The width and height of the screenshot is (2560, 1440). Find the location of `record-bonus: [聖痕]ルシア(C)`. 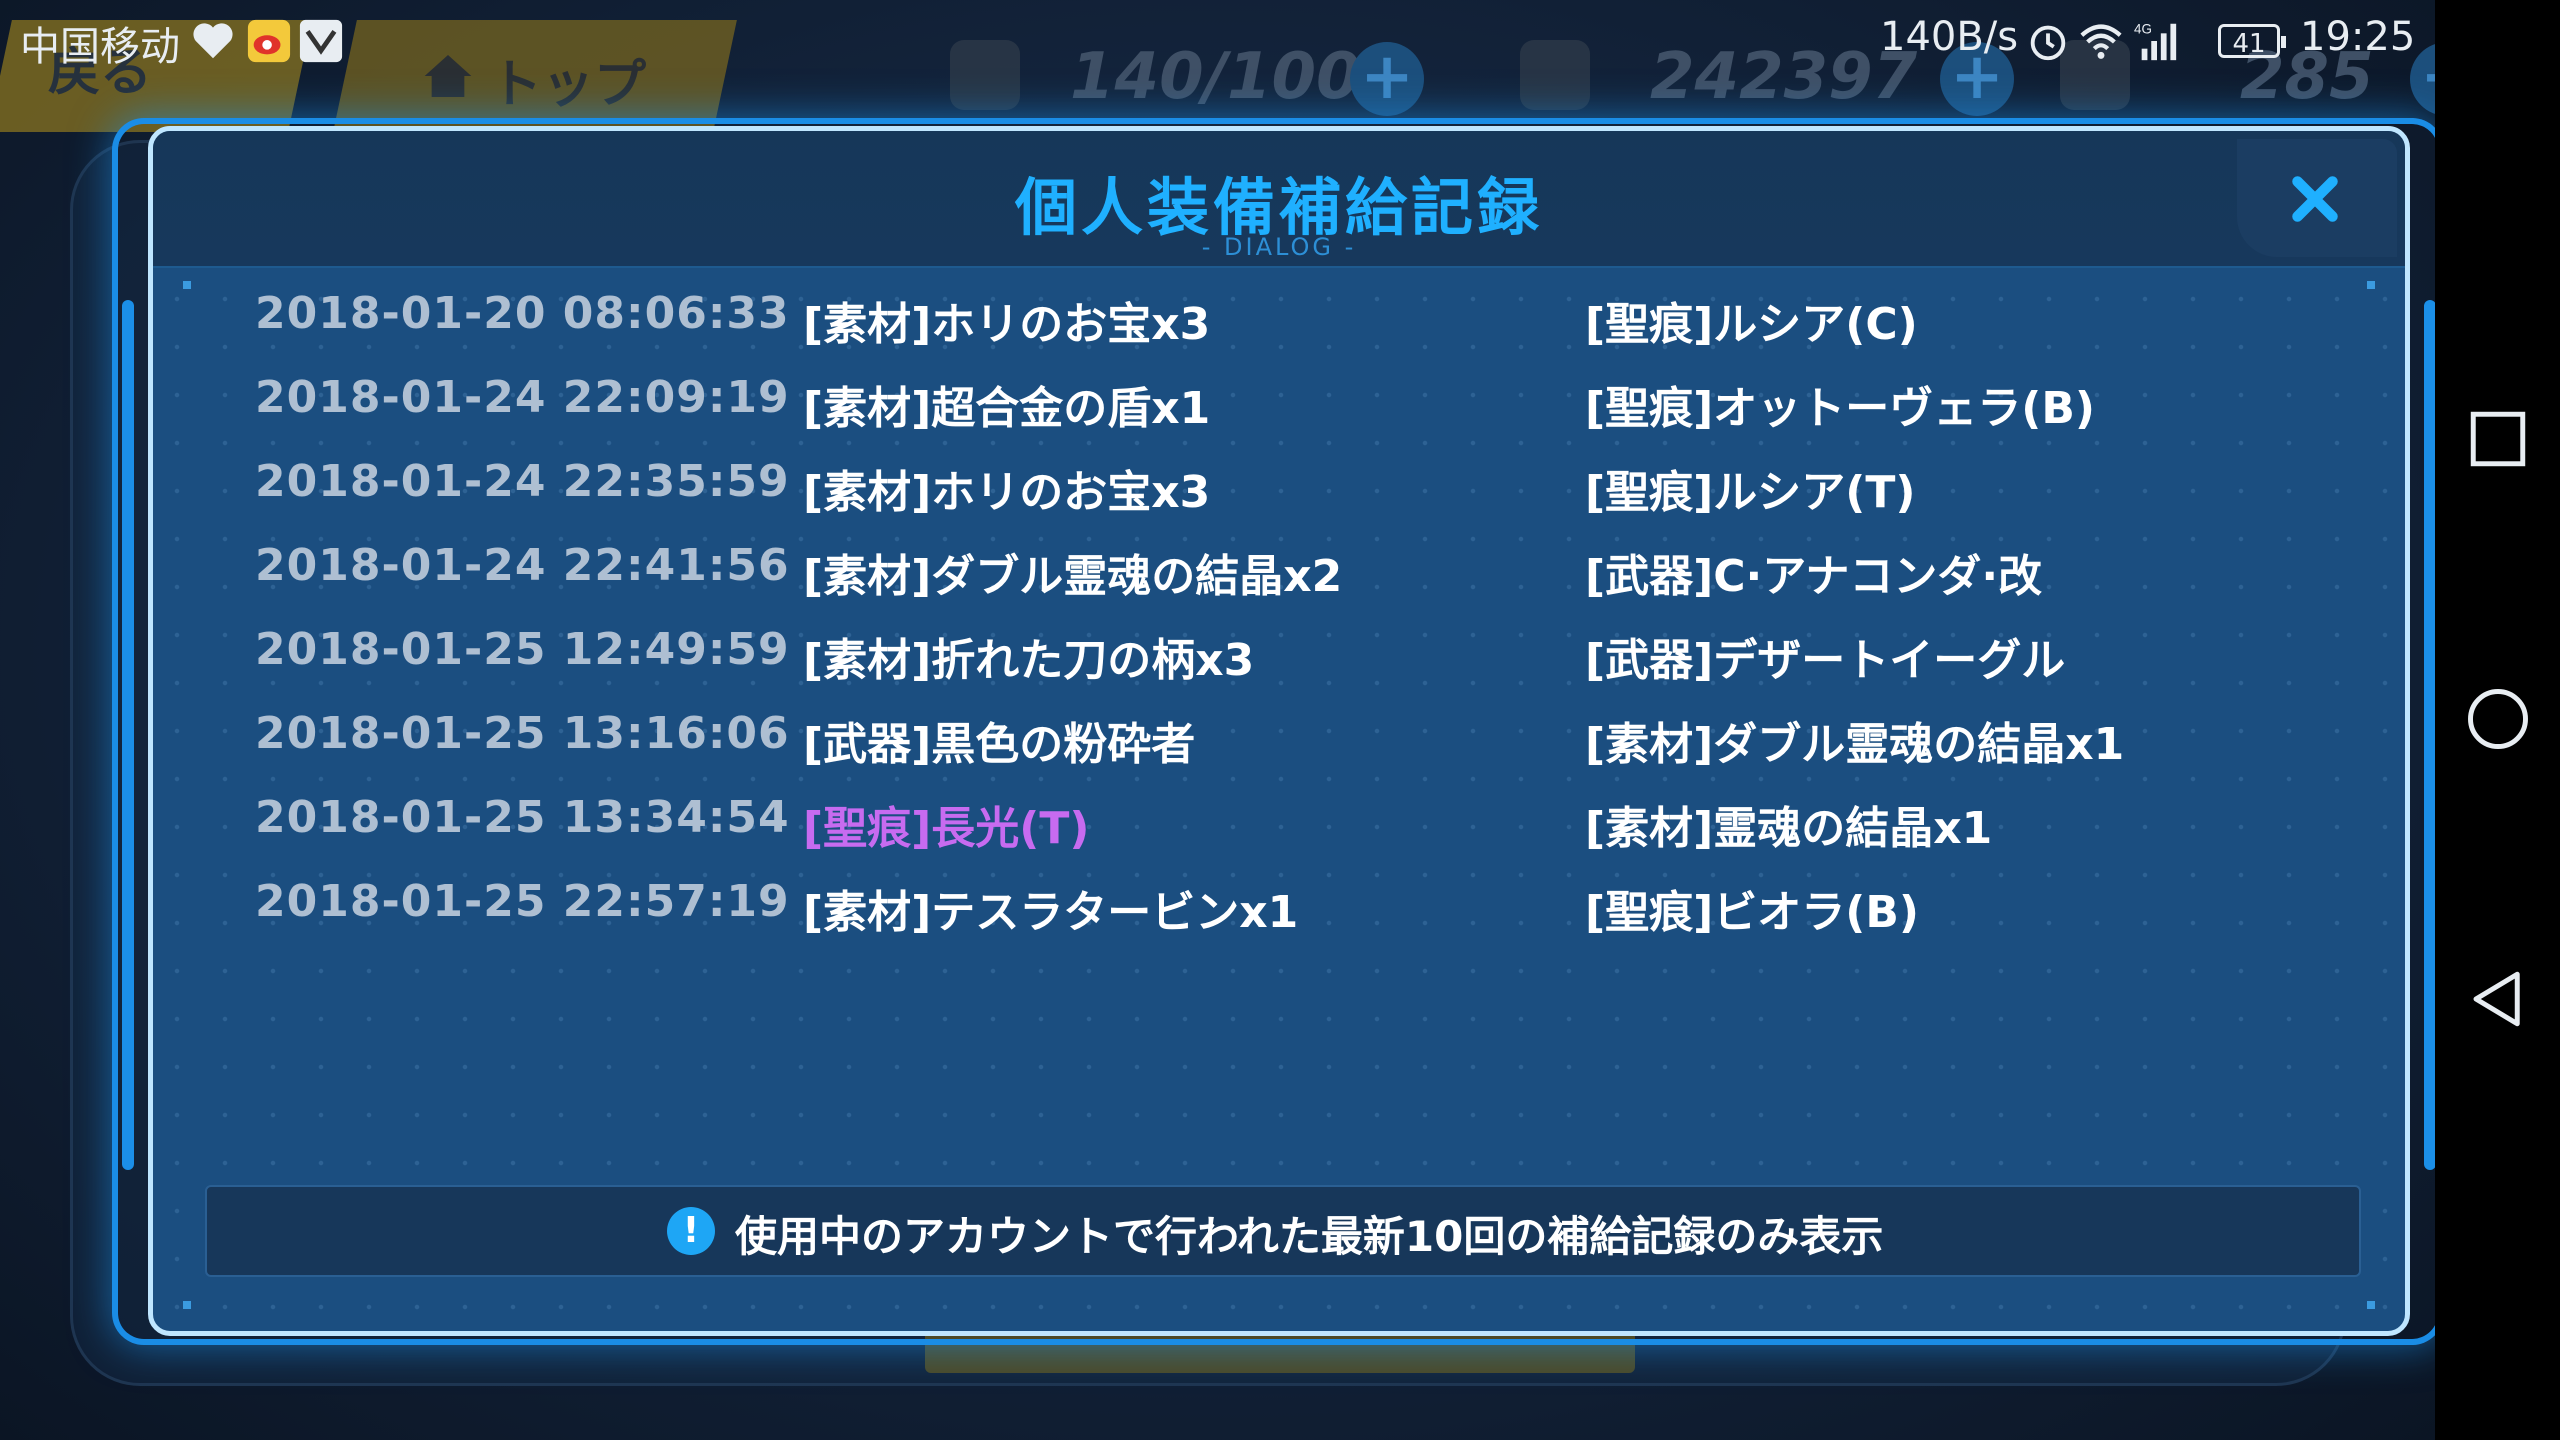

record-bonus: [聖痕]ルシア(C) is located at coordinates (1751, 324).